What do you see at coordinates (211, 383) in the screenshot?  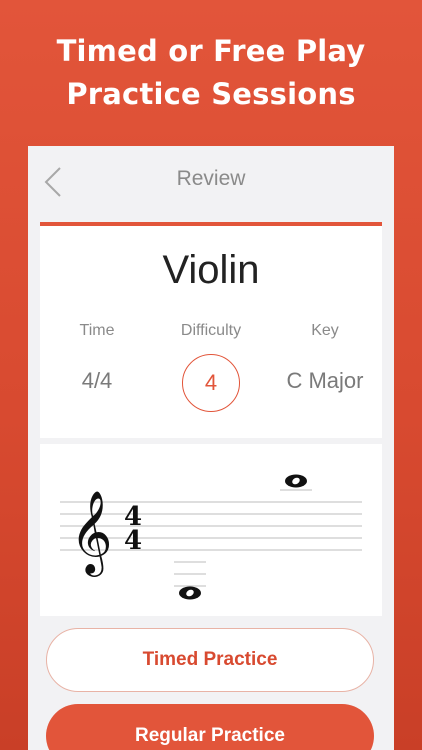 I see `difficulty-badge: 4` at bounding box center [211, 383].